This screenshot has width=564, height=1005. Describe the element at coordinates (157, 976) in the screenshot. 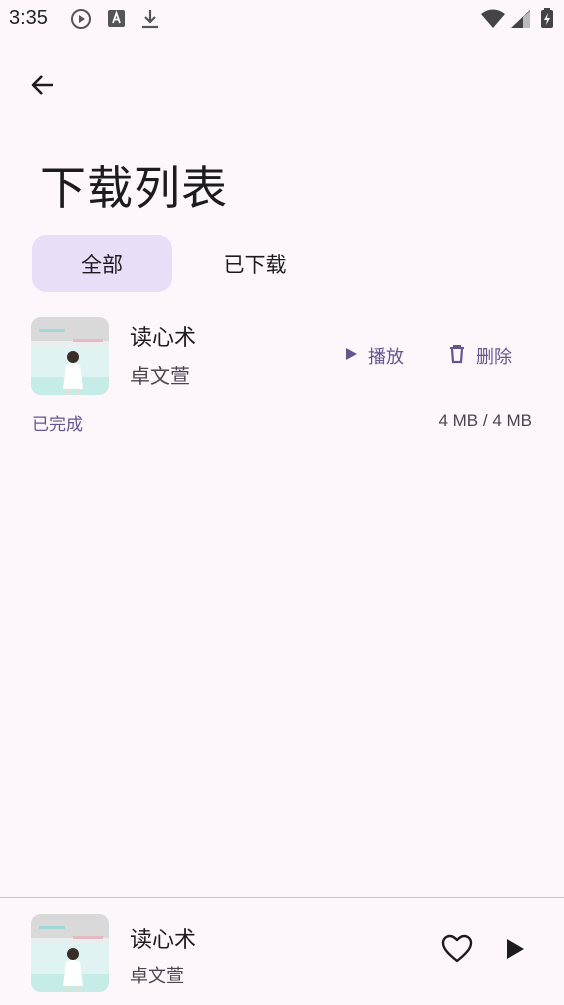

I see `mini-player-artist: 卓文萱` at that location.